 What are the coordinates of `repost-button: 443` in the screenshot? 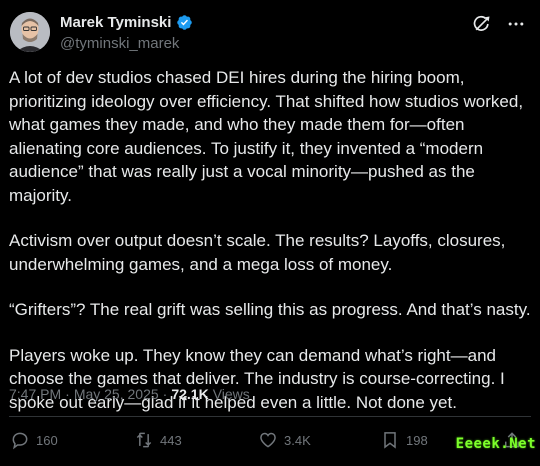 It's located at (158, 440).